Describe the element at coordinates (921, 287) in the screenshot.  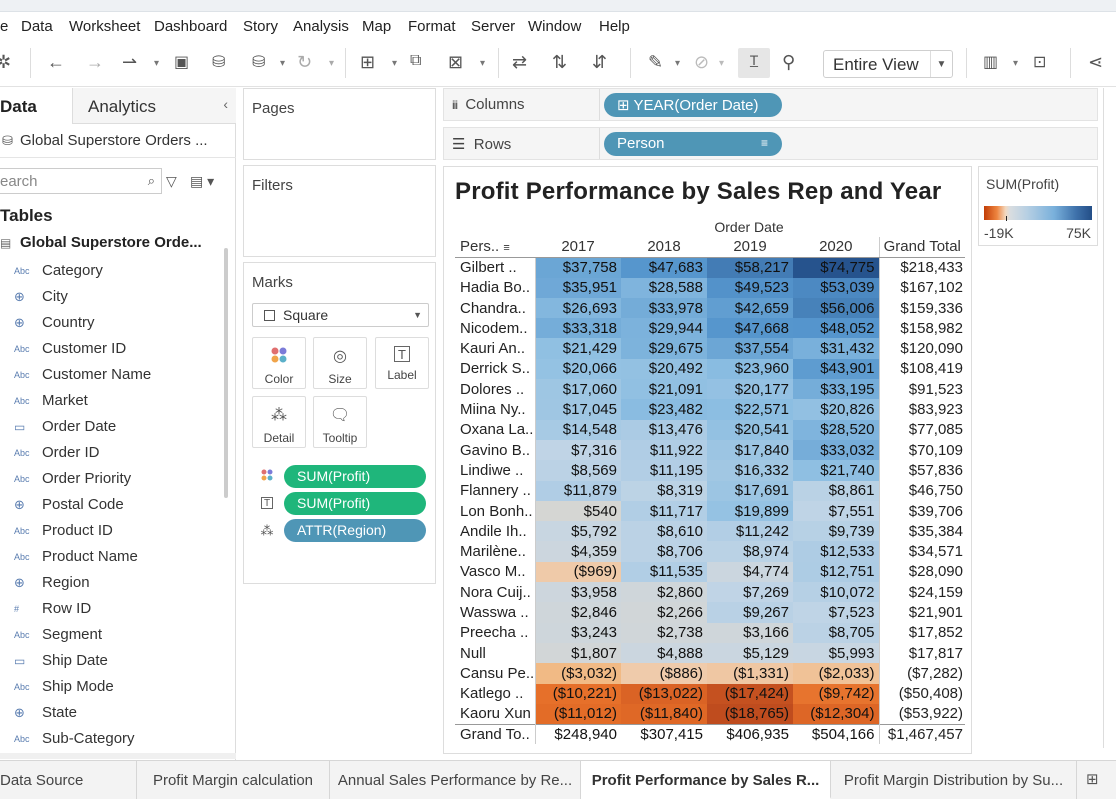
I see `row-grand-total: $167,102` at that location.